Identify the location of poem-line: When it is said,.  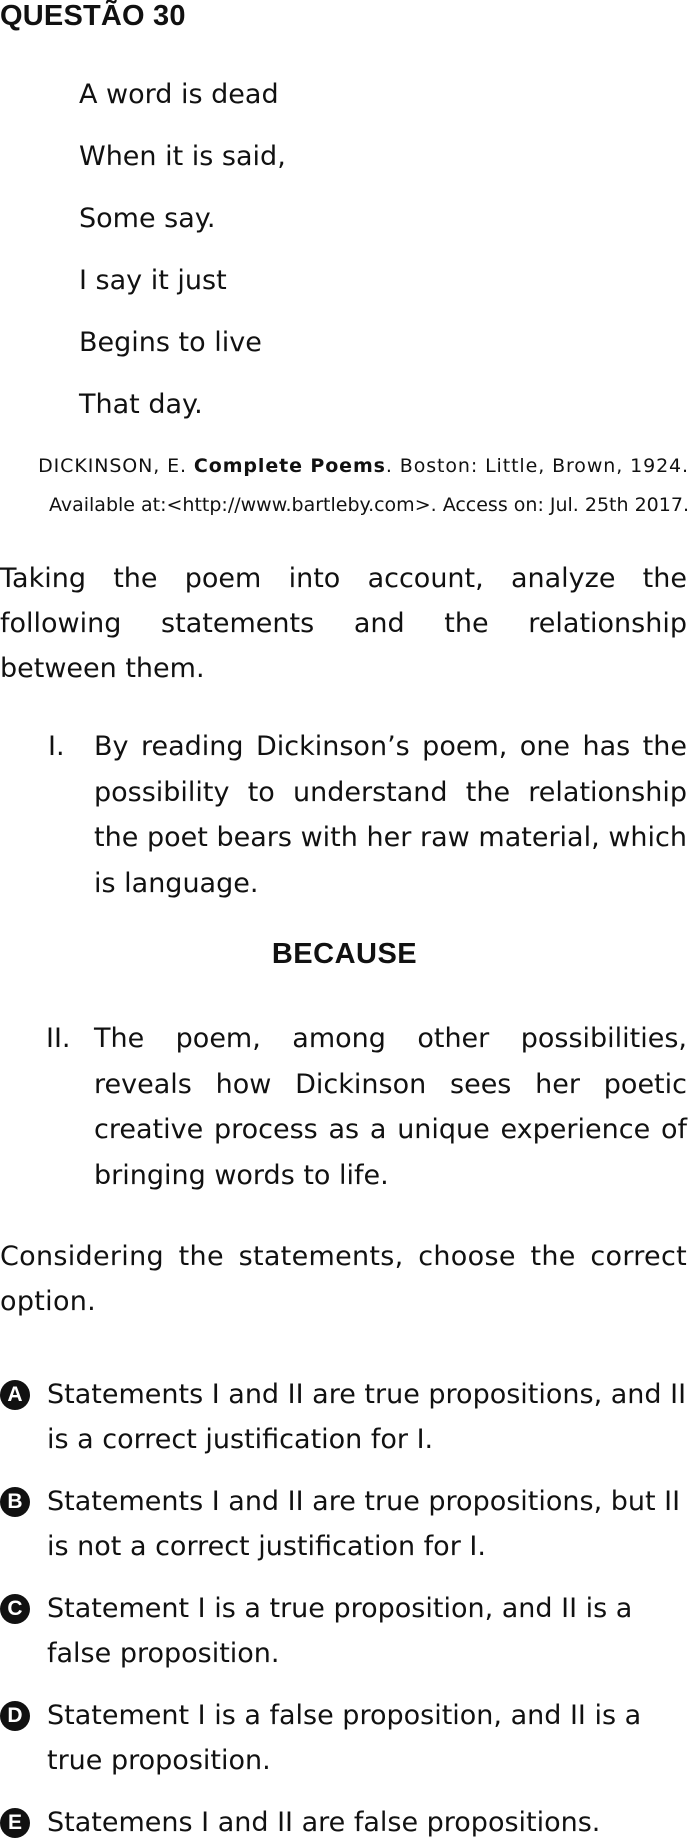
(182, 156).